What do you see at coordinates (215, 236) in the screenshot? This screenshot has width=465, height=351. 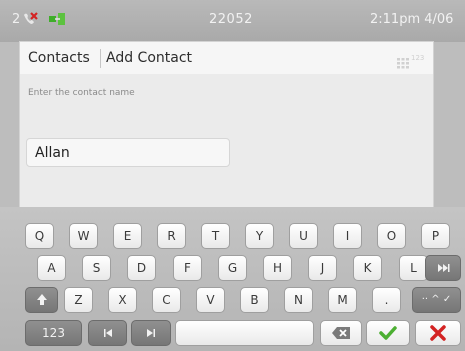 I see `key-t: T` at bounding box center [215, 236].